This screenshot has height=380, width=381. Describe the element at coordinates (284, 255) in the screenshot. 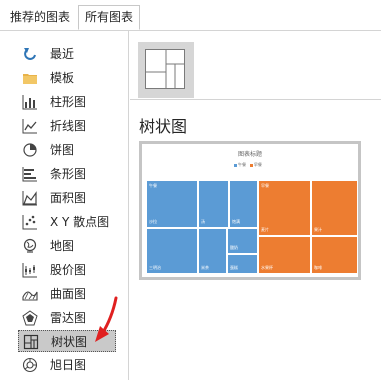

I see `treemap-leaf: 水果杯` at that location.